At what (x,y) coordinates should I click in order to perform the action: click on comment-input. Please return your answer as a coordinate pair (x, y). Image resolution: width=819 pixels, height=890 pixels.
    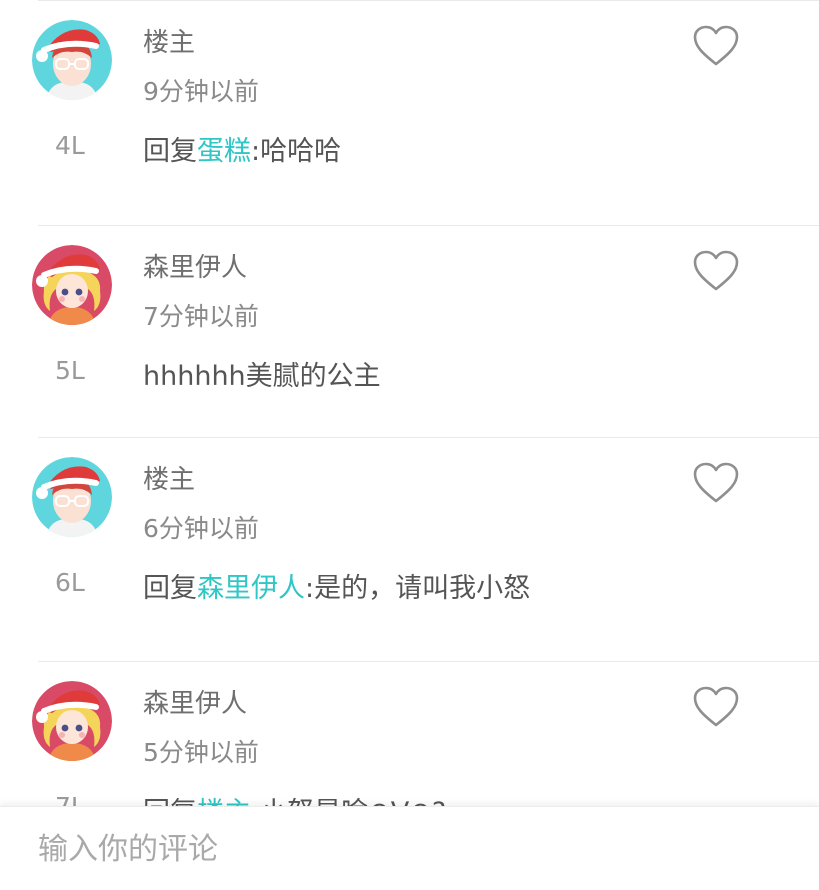
    Looking at the image, I should click on (408, 849).